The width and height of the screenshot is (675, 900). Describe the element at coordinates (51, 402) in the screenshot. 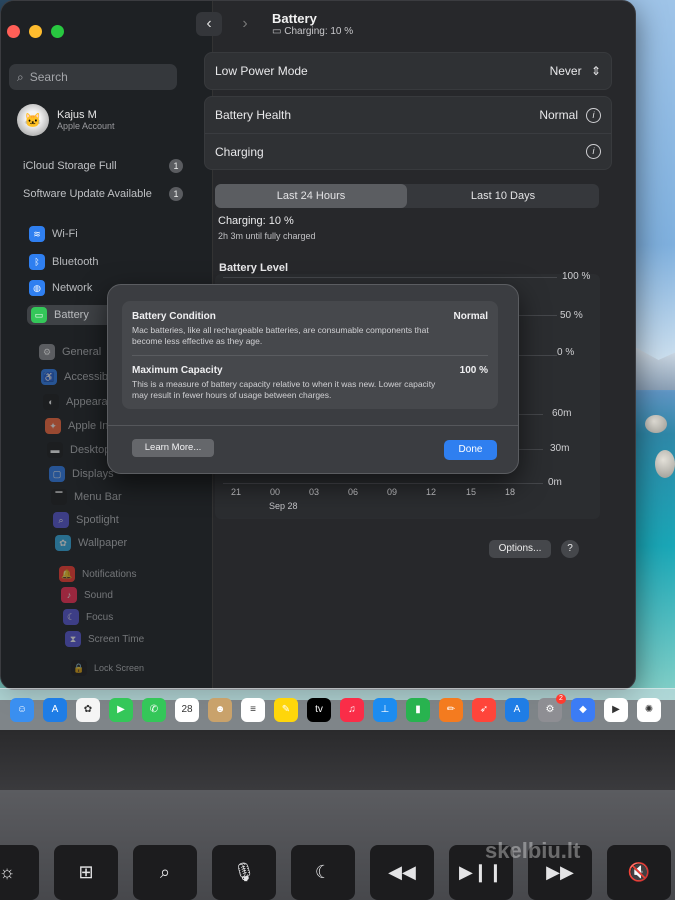

I see `appearance-icon: ◐` at that location.